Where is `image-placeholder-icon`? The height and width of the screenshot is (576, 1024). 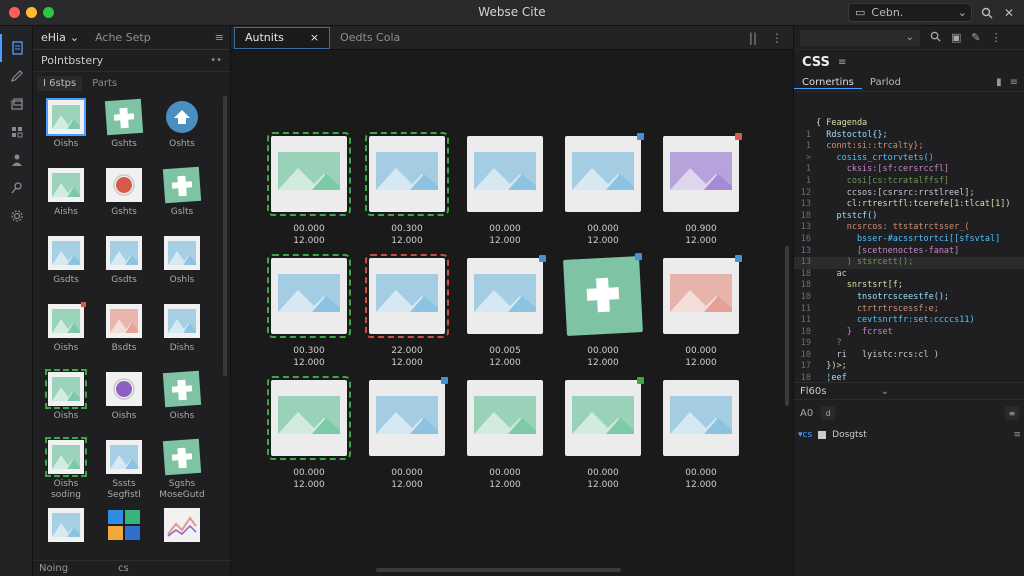 image-placeholder-icon is located at coordinates (407, 415).